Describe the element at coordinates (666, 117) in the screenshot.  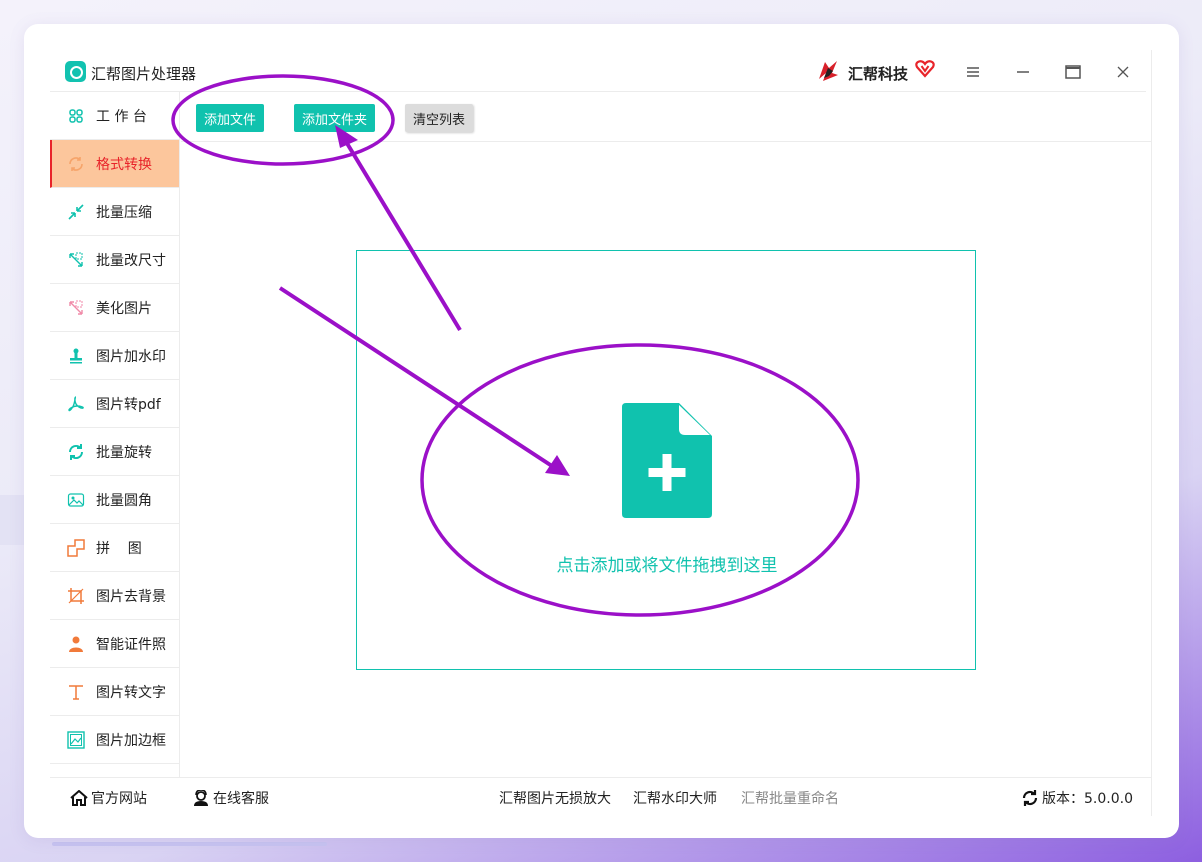
I see `toolbar: 添加文件 添加文件夹 清空列表` at that location.